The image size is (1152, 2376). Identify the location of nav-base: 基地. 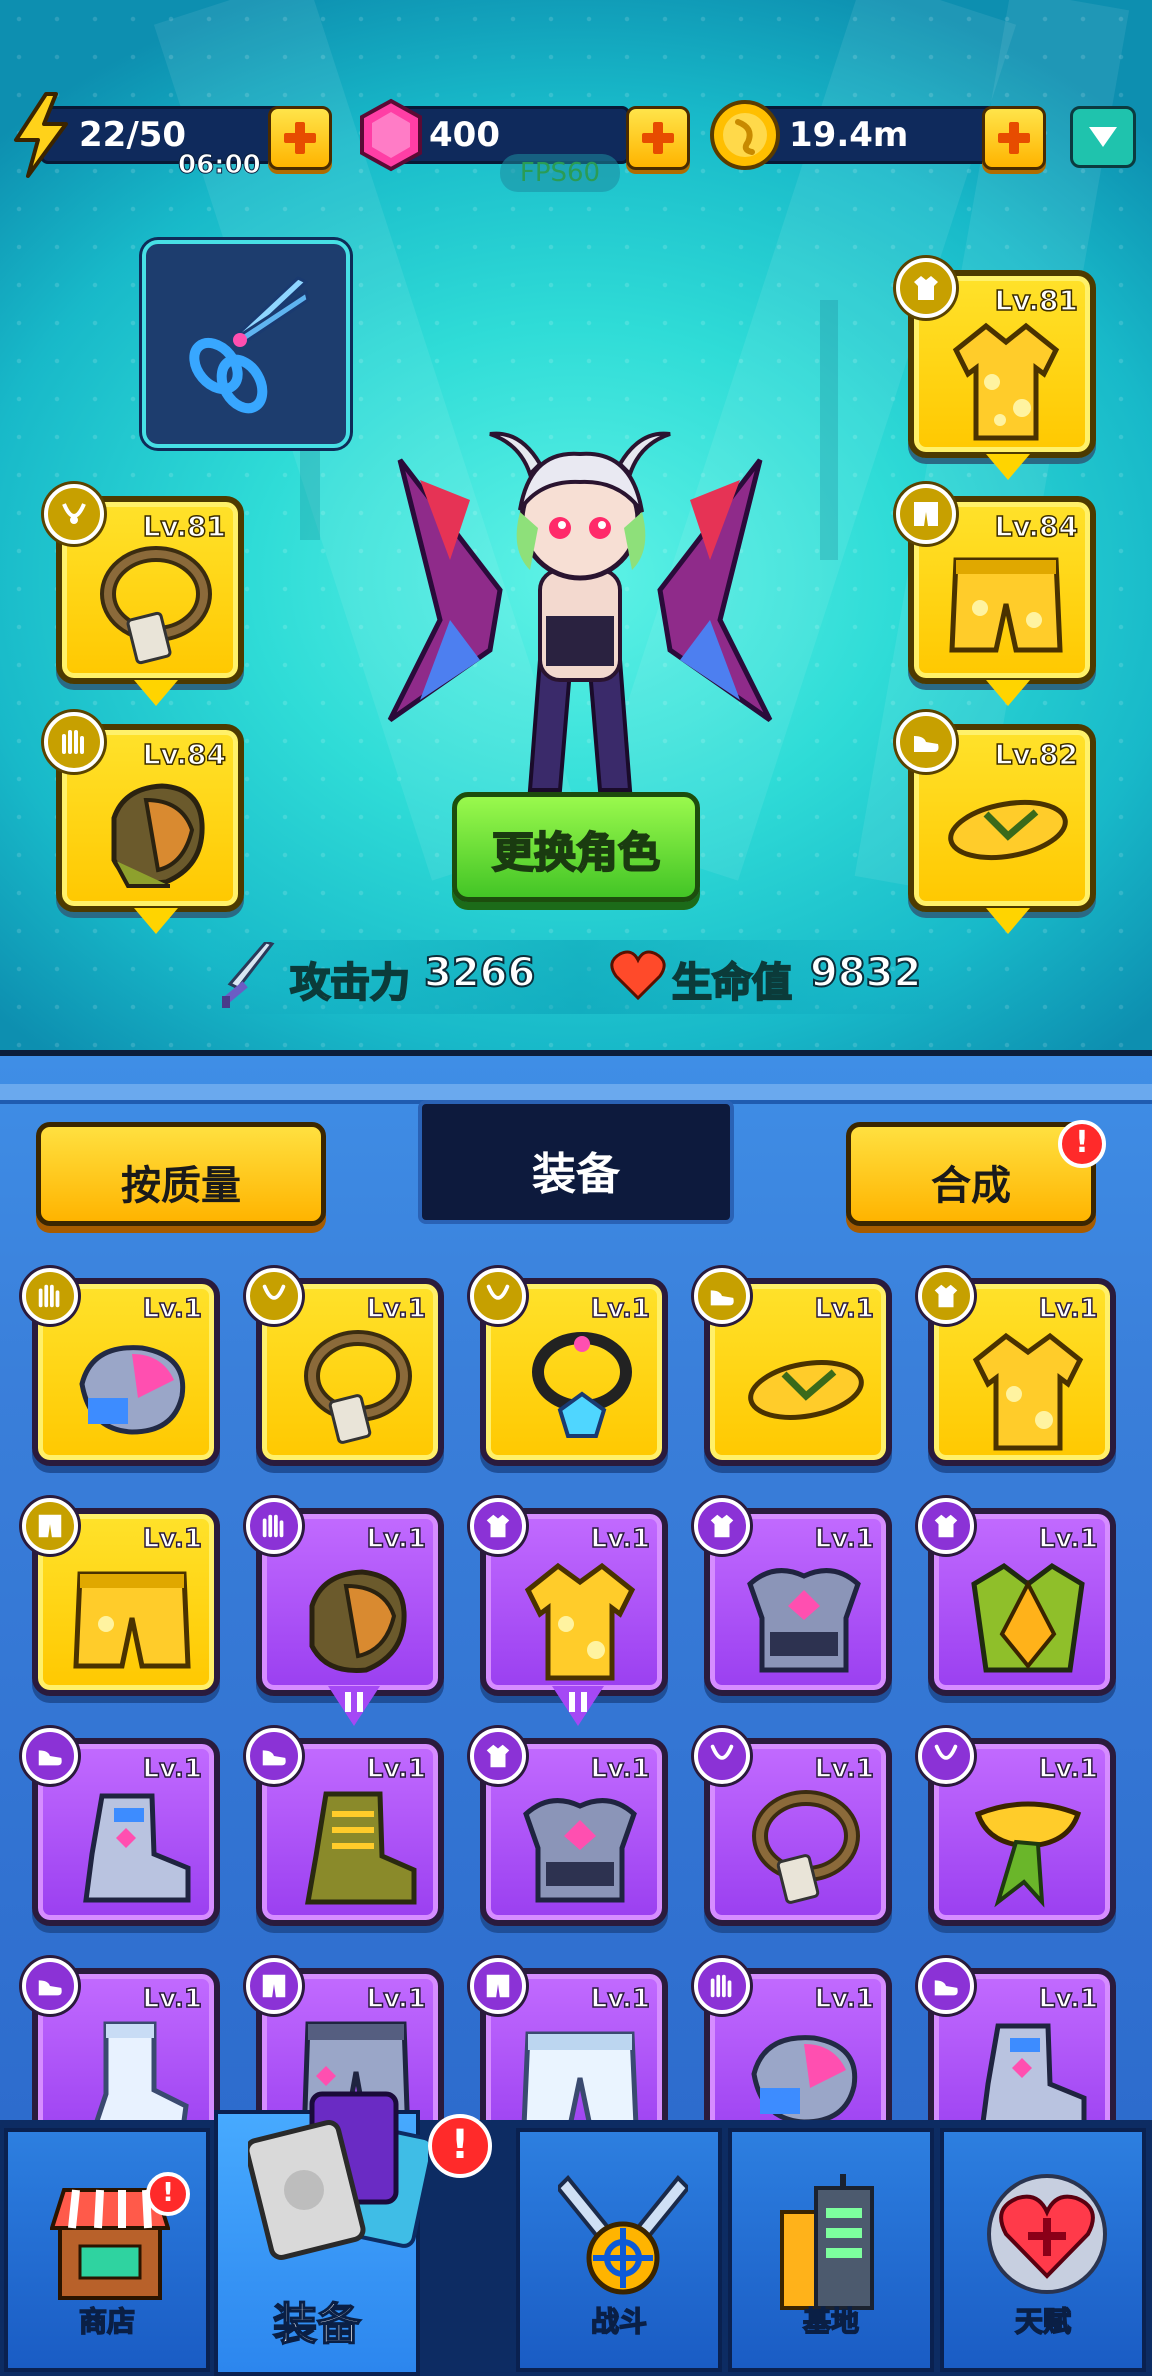
(831, 2250).